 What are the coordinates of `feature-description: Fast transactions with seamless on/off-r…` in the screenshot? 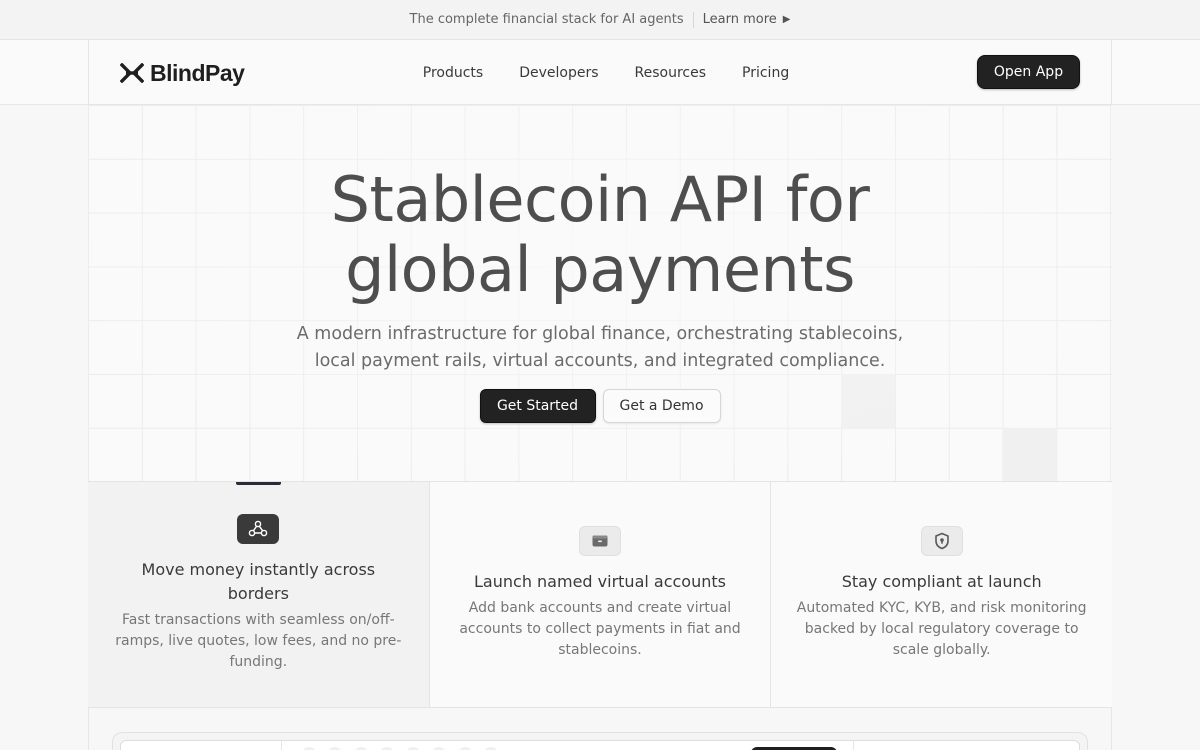 It's located at (258, 641).